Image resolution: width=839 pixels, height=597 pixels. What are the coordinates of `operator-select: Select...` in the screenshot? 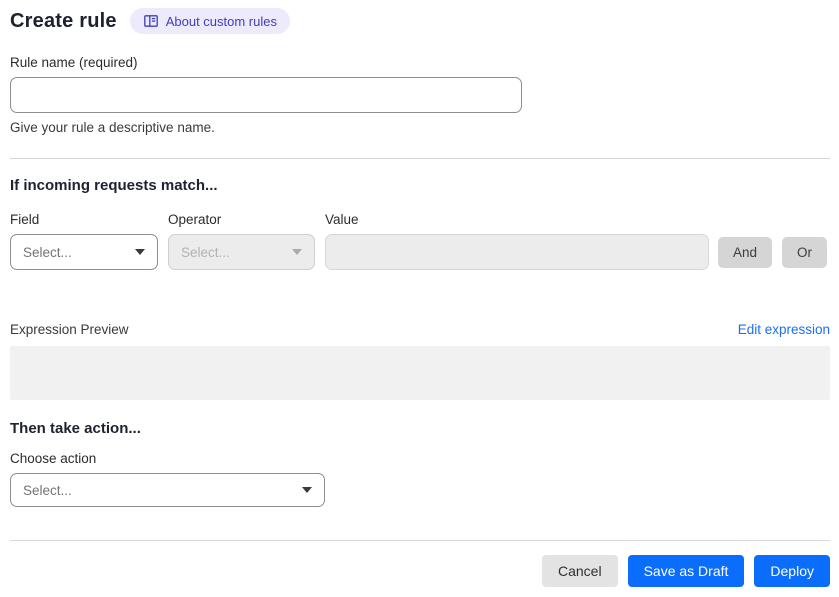 It's located at (241, 252).